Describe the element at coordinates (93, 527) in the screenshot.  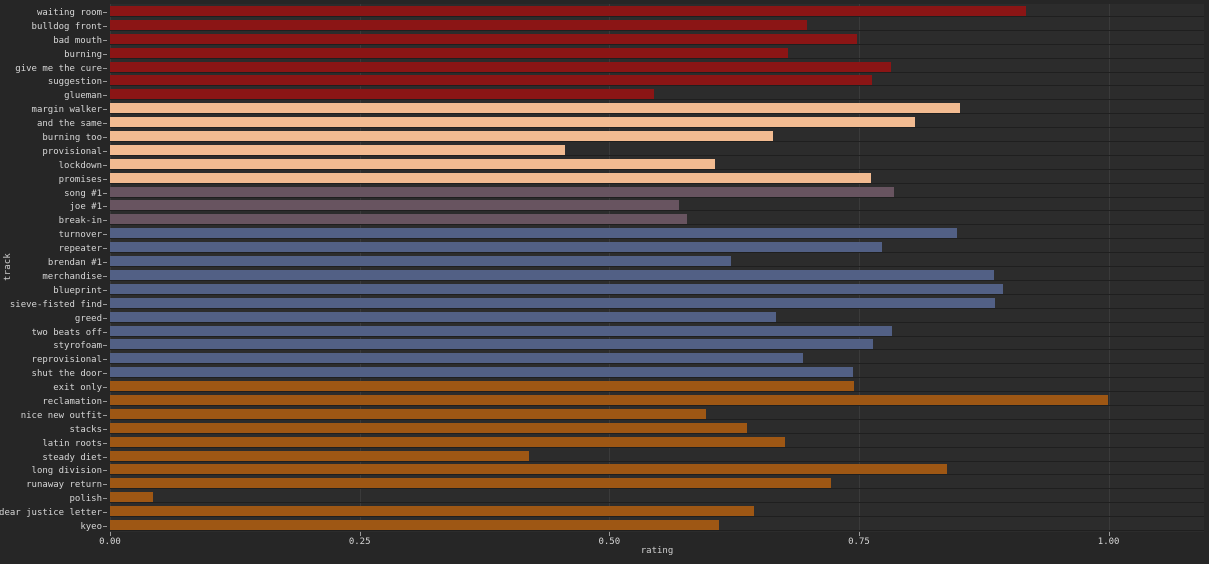
I see `y-axis-tick-label: kyeo` at that location.